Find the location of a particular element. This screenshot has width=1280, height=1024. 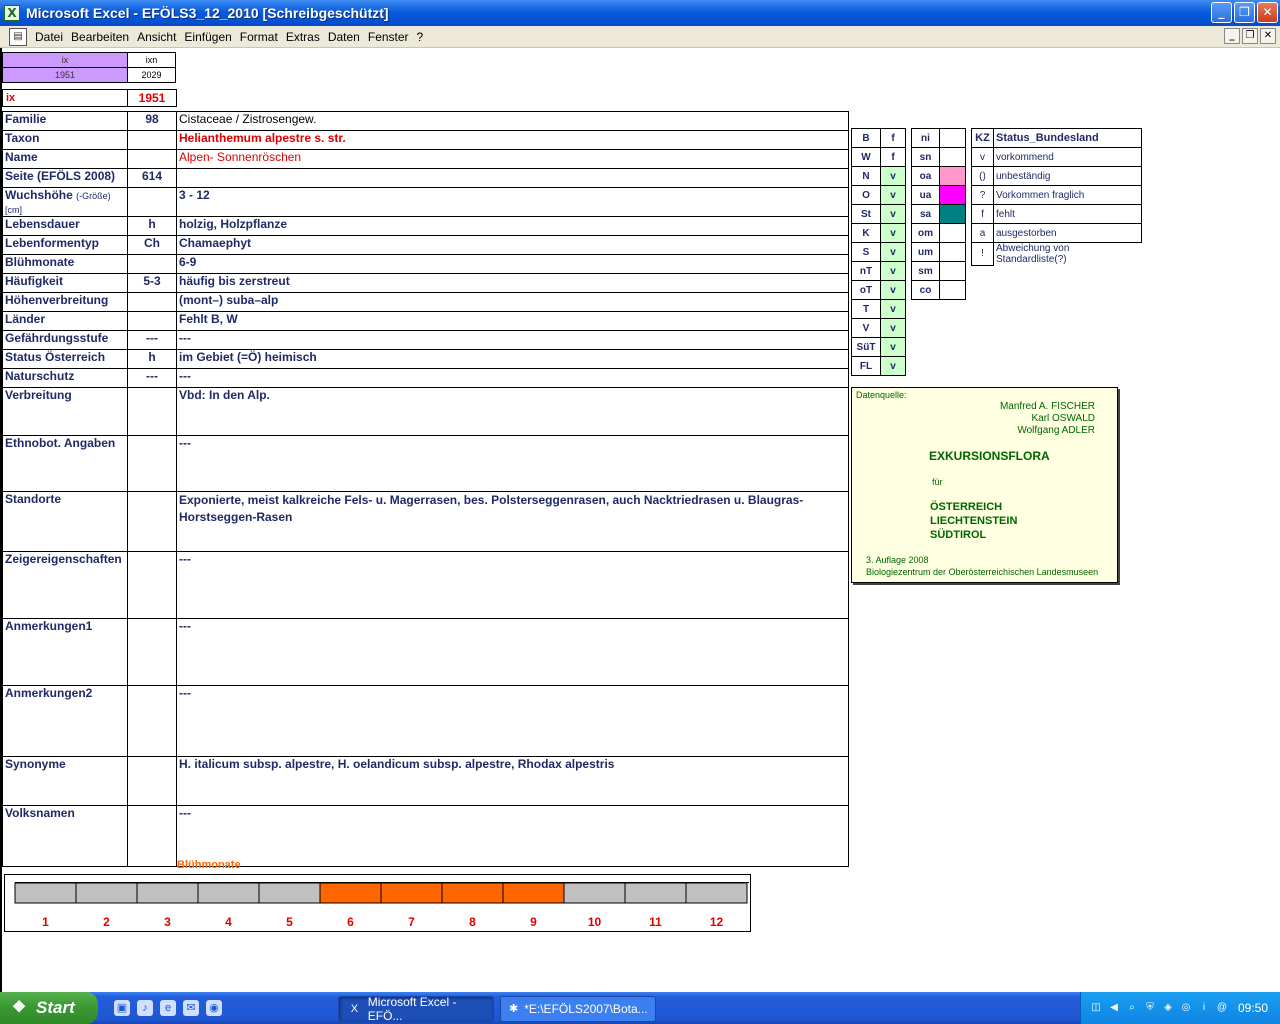

row-value: 6-9 is located at coordinates (512, 264).